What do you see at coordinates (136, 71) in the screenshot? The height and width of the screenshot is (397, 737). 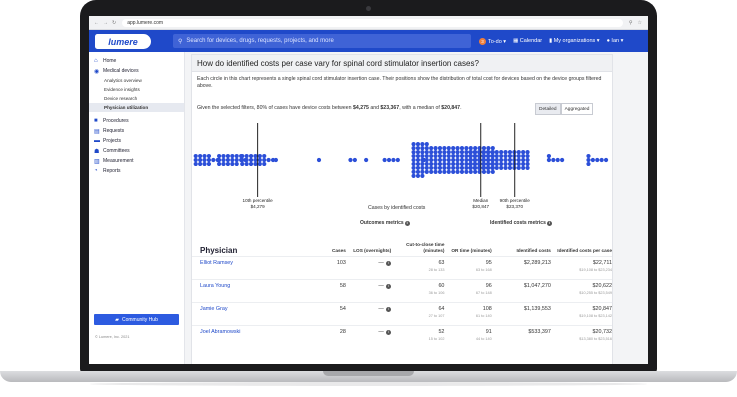 I see `sidebar-item-medical-devices: ◉ Medical devices` at bounding box center [136, 71].